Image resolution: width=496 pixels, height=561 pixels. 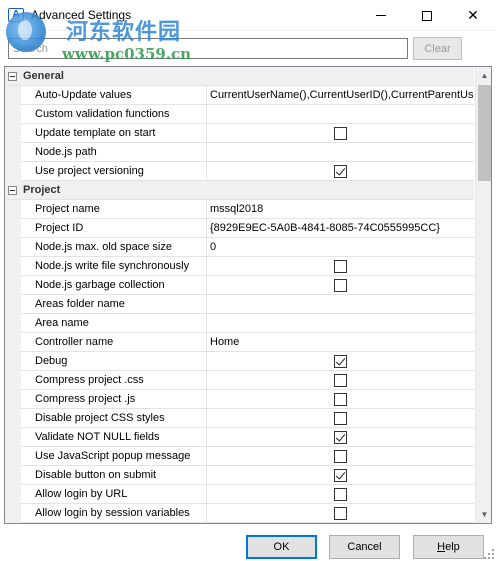 What do you see at coordinates (489, 554) in the screenshot?
I see `resize-grip-icon` at bounding box center [489, 554].